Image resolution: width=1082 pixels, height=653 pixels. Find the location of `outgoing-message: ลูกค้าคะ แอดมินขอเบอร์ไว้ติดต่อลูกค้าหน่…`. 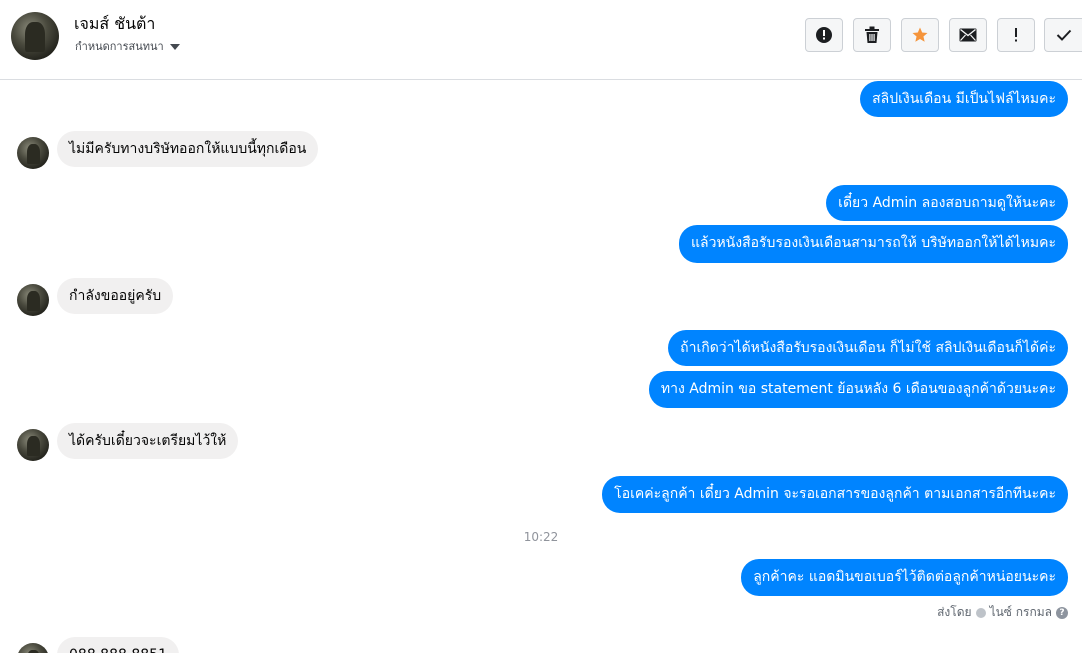

outgoing-message: ลูกค้าคะ แอดมินขอเบอร์ไว้ติดต่อลูกค้าหน่… is located at coordinates (904, 577).